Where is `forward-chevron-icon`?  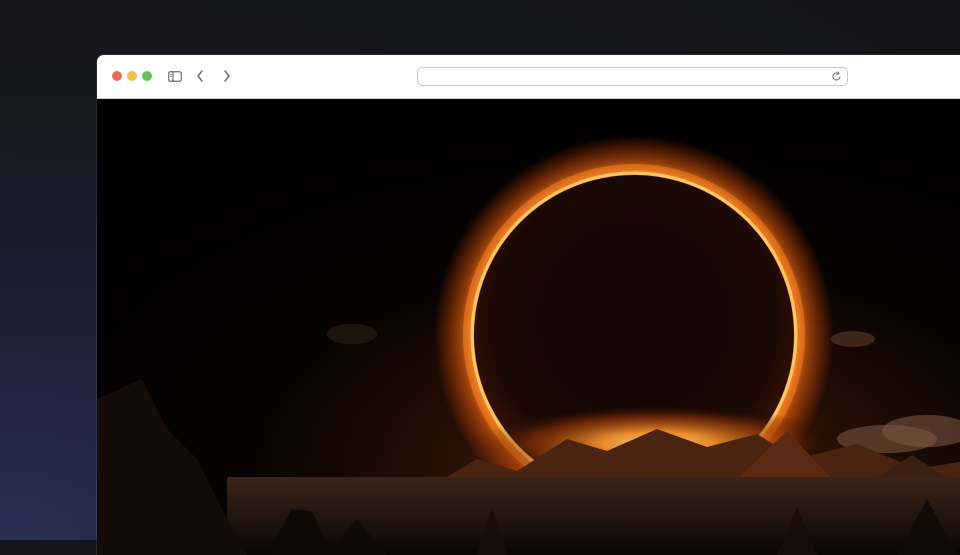 forward-chevron-icon is located at coordinates (227, 76).